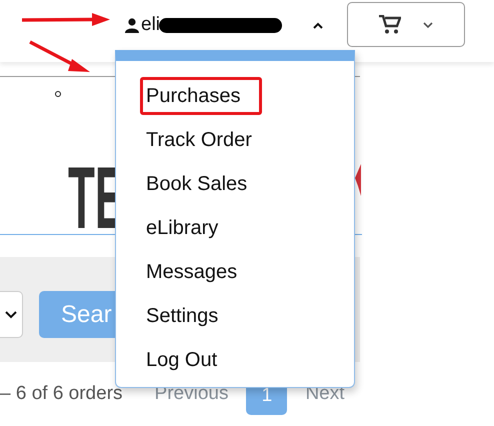 The height and width of the screenshot is (426, 494). I want to click on sort-select, so click(11, 314).